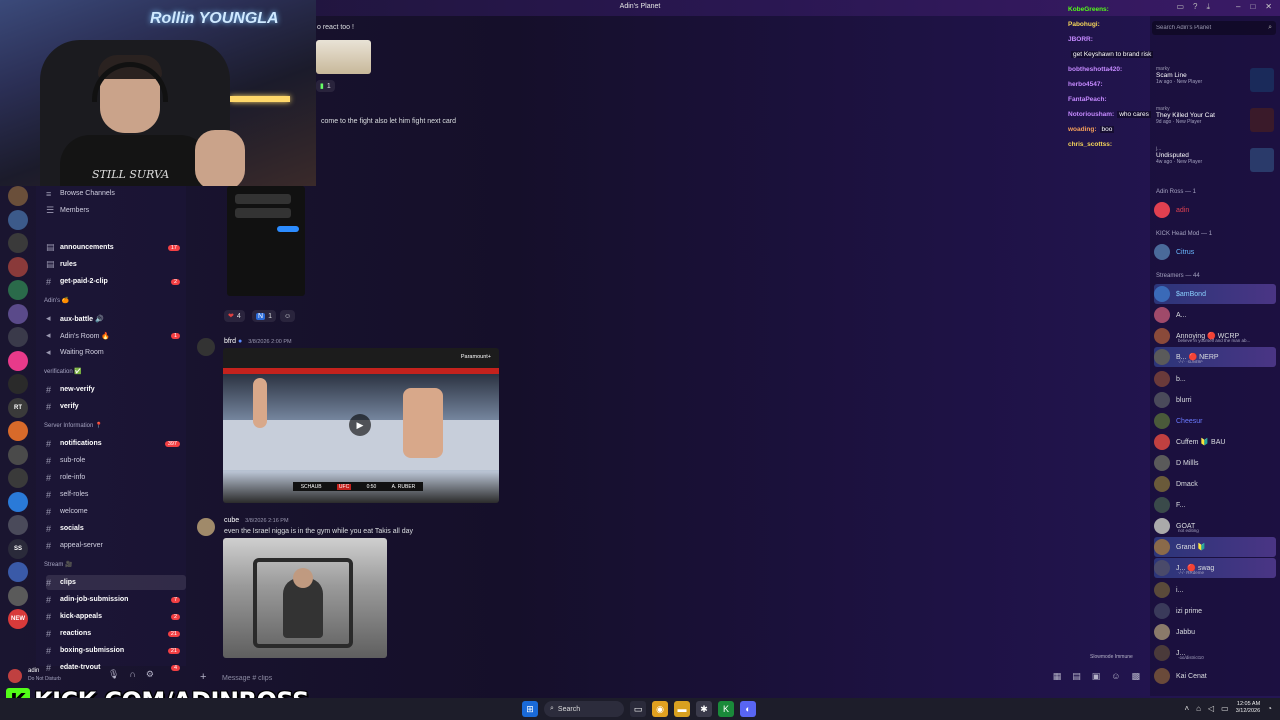  I want to click on server-icon: RT, so click(18, 407).